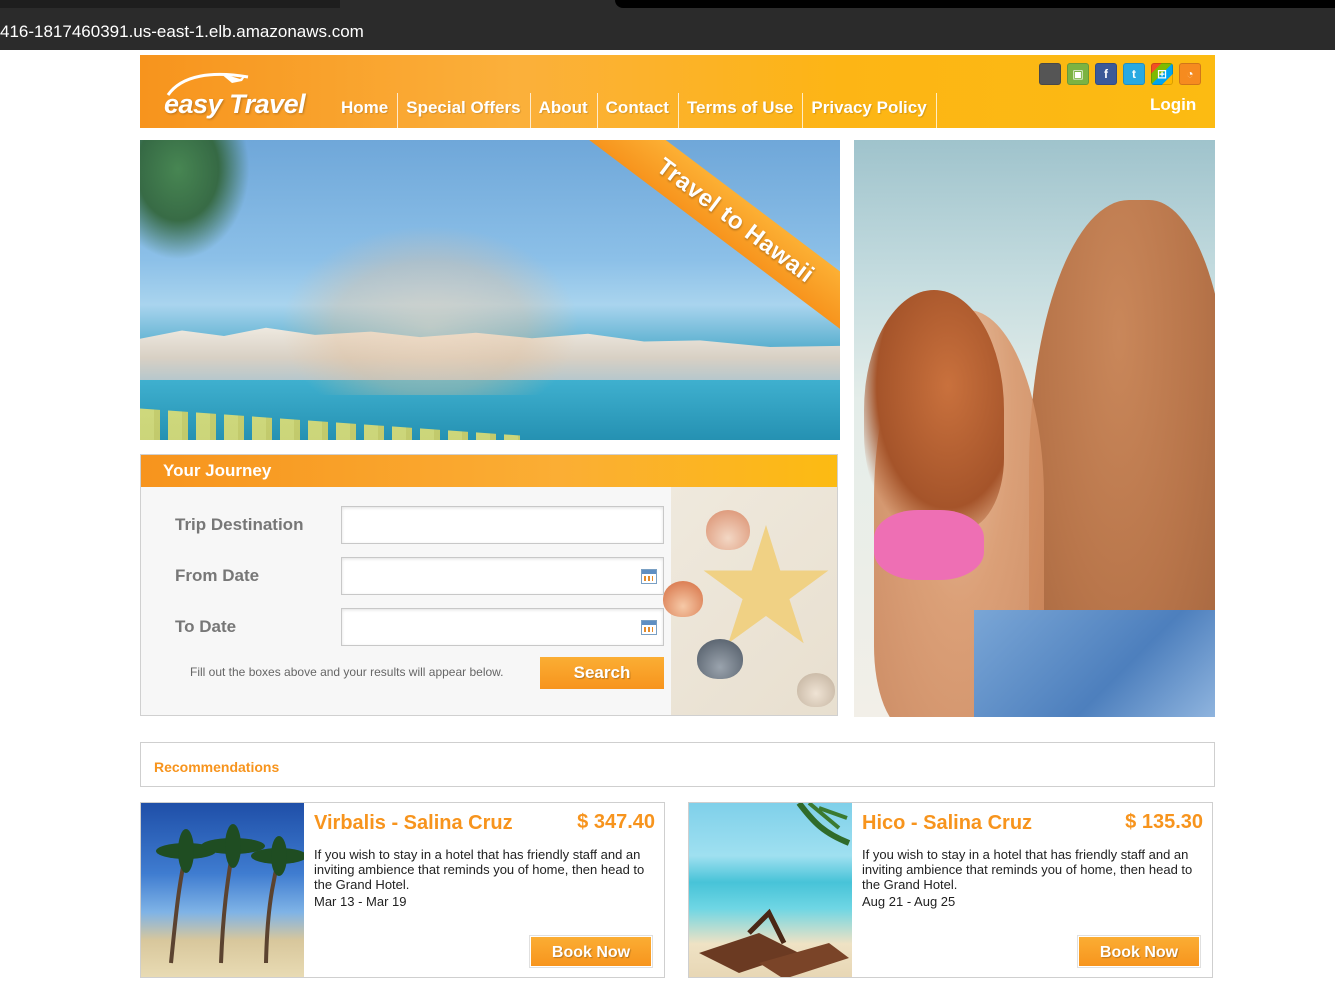 The width and height of the screenshot is (1335, 997). Describe the element at coordinates (1173, 105) in the screenshot. I see `login-link: Login` at that location.